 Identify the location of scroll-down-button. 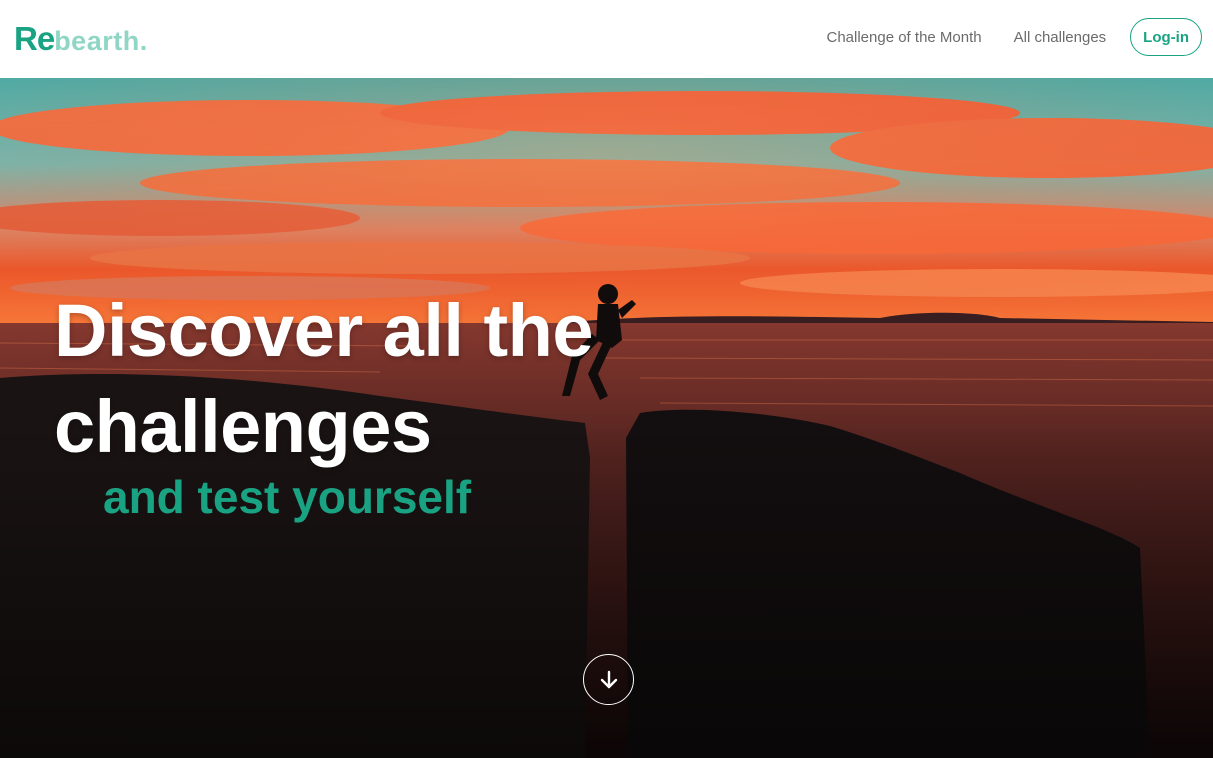
(608, 679).